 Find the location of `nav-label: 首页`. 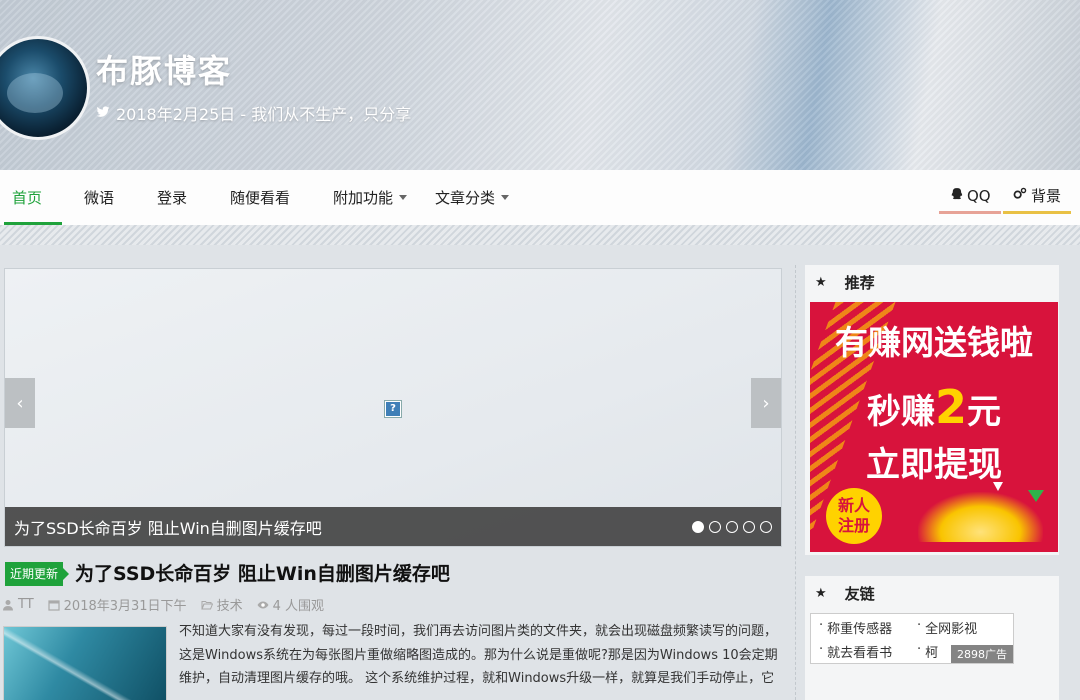

nav-label: 首页 is located at coordinates (27, 198).